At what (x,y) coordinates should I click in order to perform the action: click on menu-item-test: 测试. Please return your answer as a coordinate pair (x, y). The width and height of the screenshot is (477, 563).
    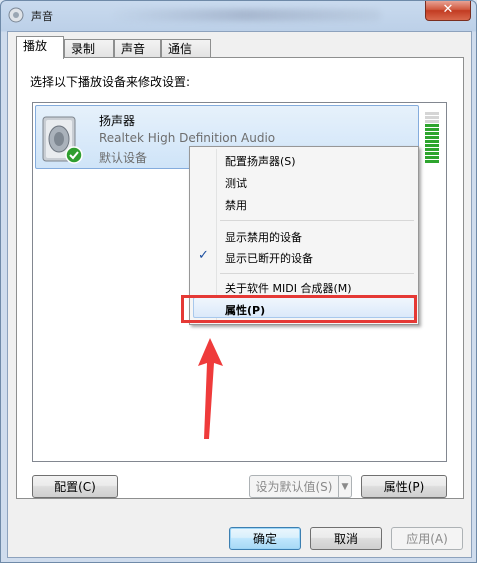
    Looking at the image, I should click on (236, 183).